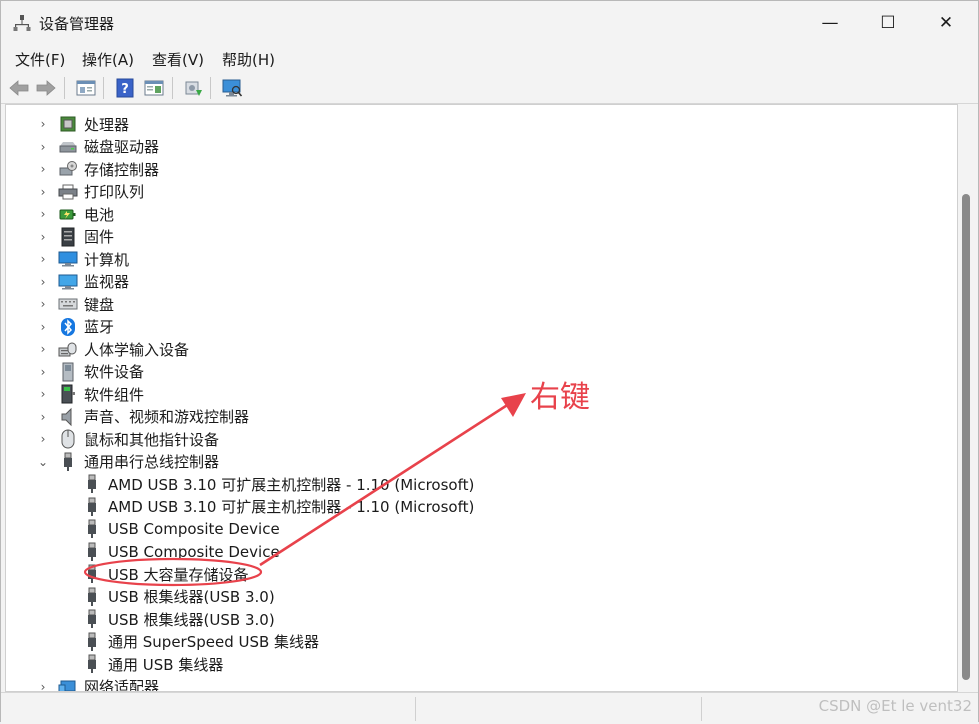  I want to click on tree-category-row: › 打印队列, so click(91, 192).